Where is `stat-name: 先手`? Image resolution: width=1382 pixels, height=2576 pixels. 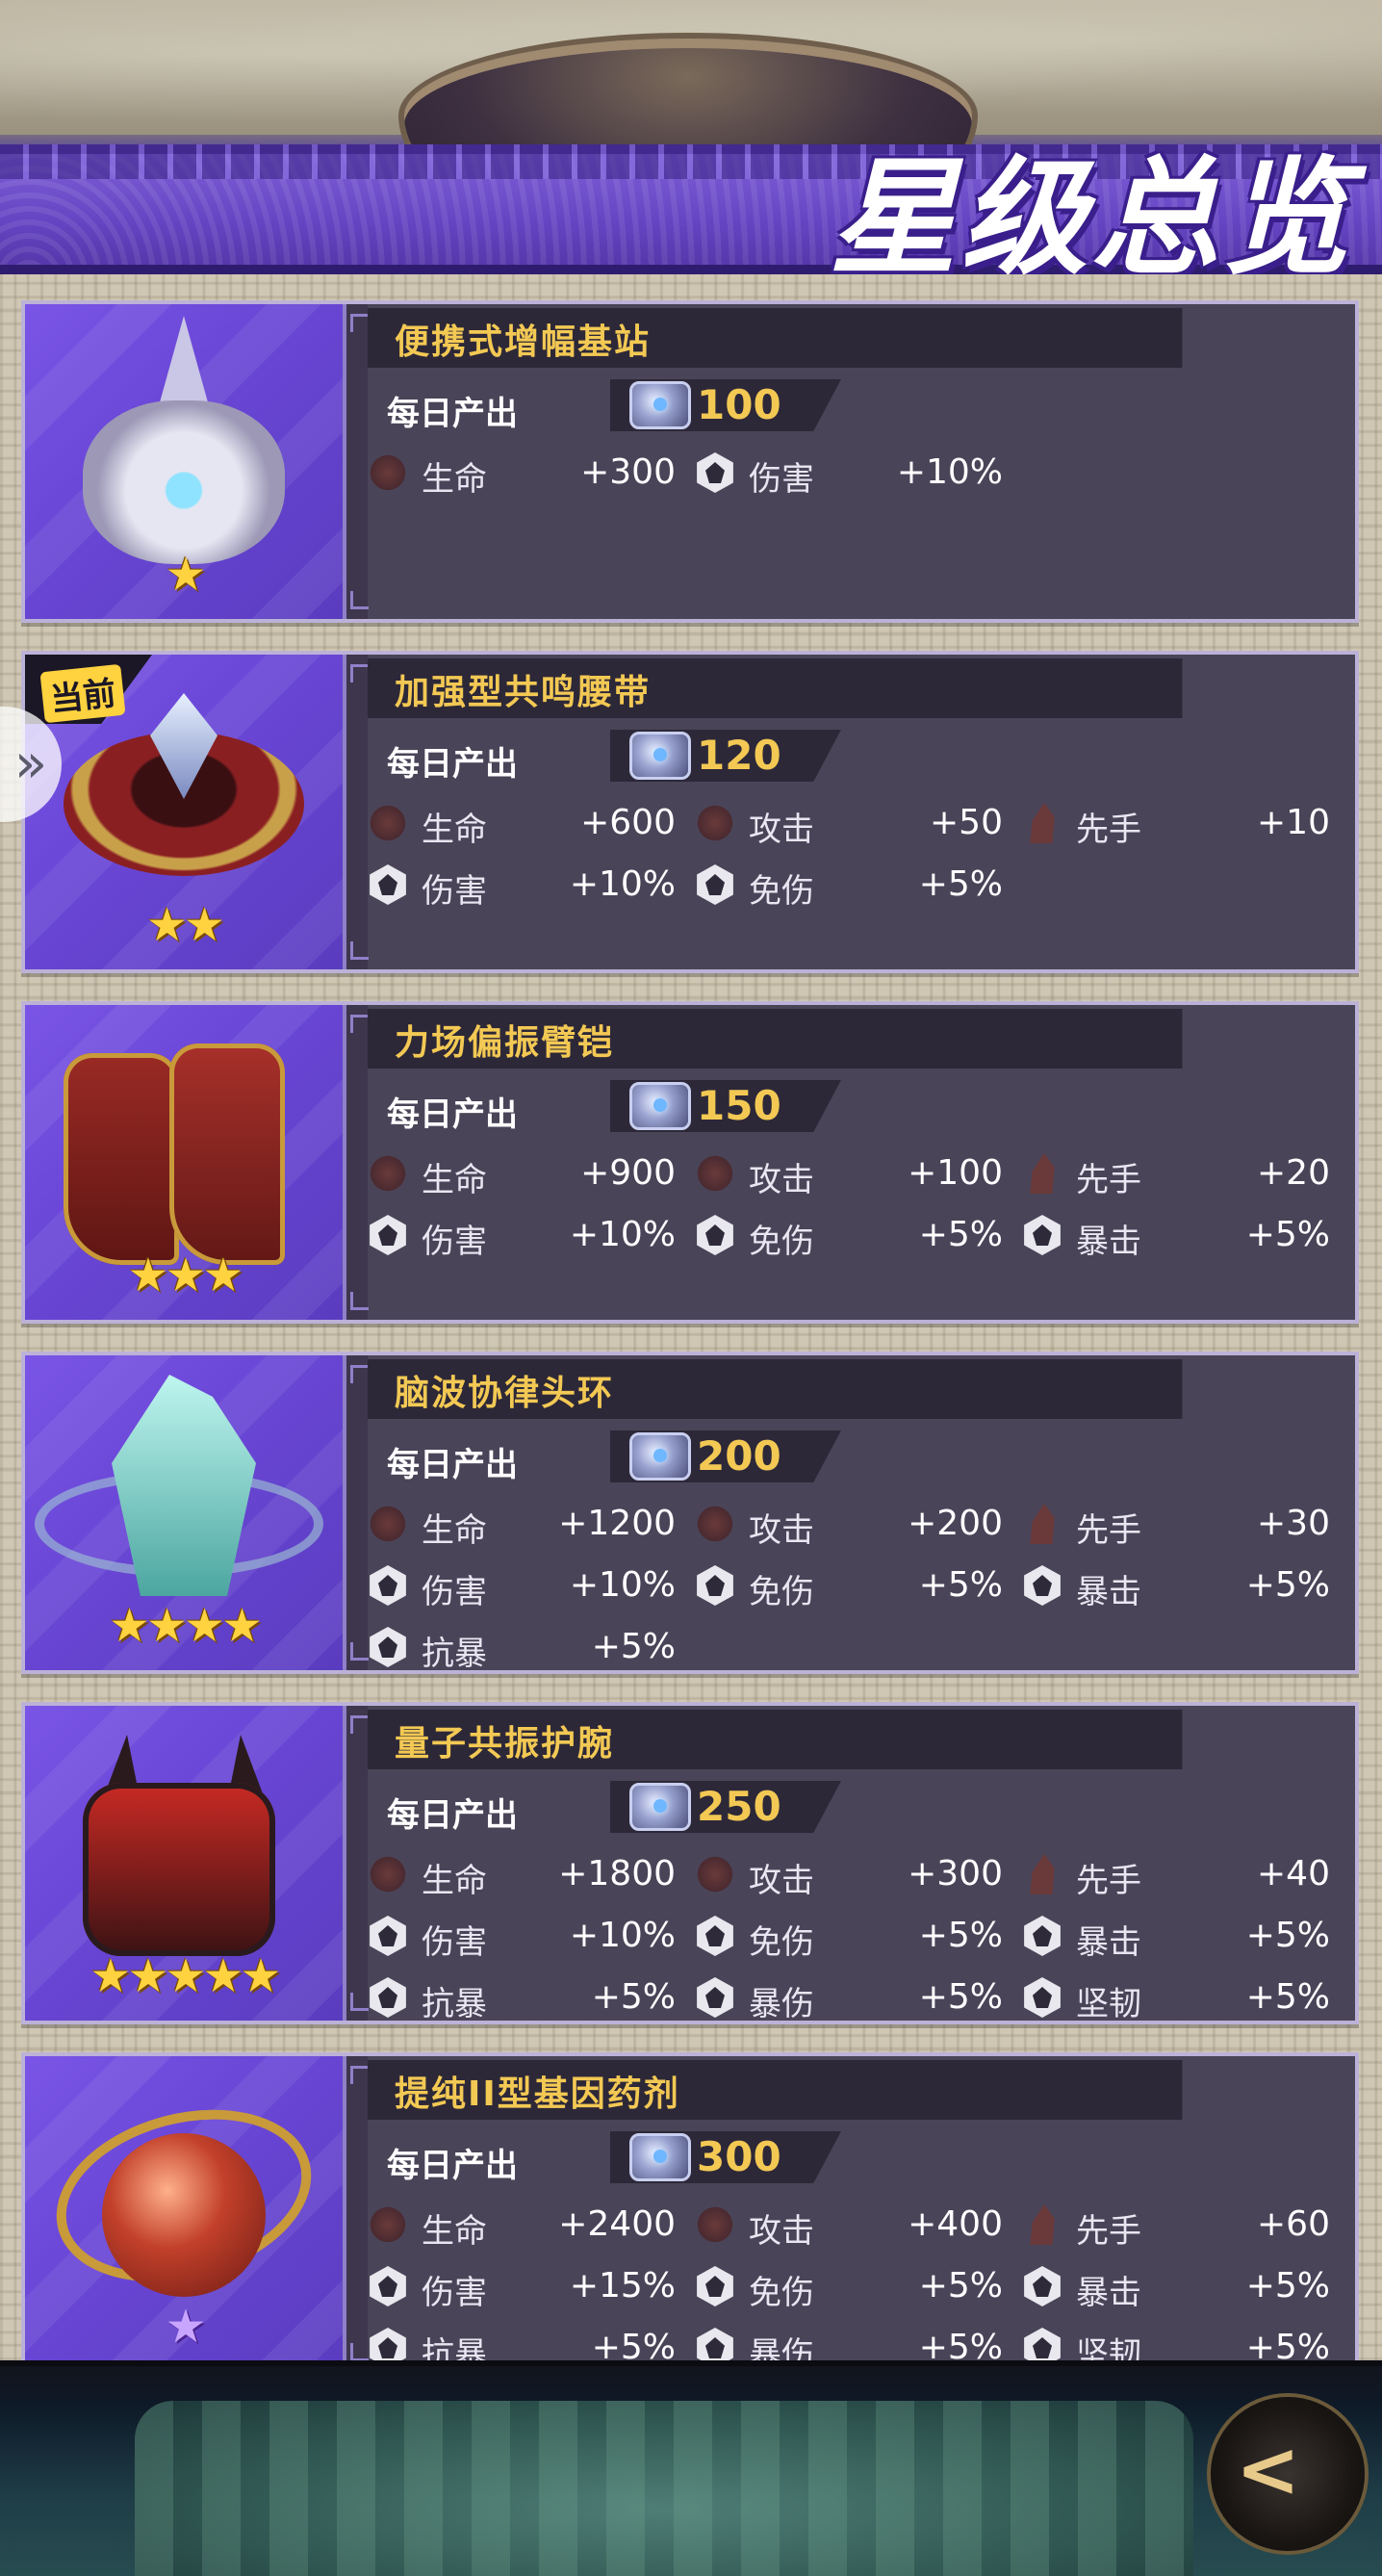 stat-name: 先手 is located at coordinates (1108, 2232).